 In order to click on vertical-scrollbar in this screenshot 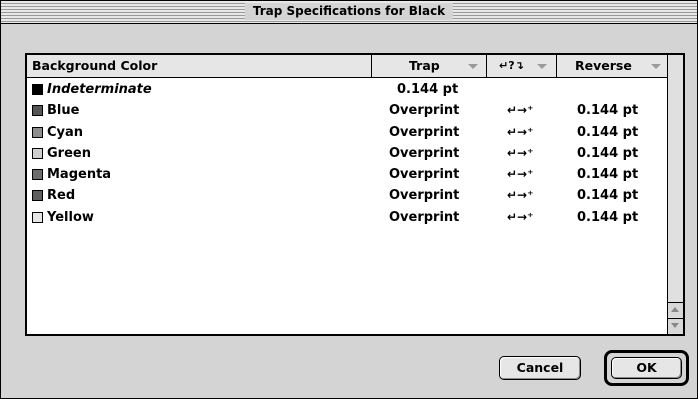, I will do `click(675, 194)`.